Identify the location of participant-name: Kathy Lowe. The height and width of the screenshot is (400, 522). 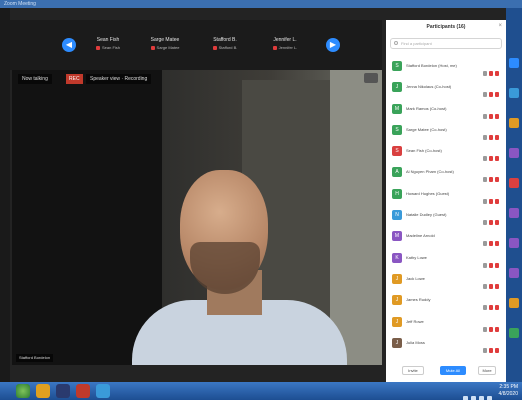
(416, 257).